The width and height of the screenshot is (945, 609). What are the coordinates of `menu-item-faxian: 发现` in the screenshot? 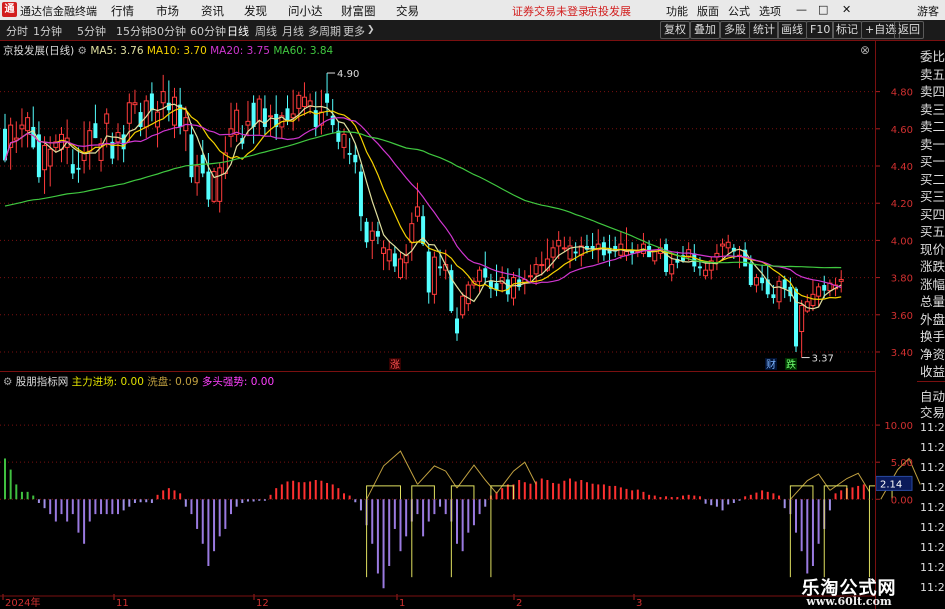 It's located at (255, 11).